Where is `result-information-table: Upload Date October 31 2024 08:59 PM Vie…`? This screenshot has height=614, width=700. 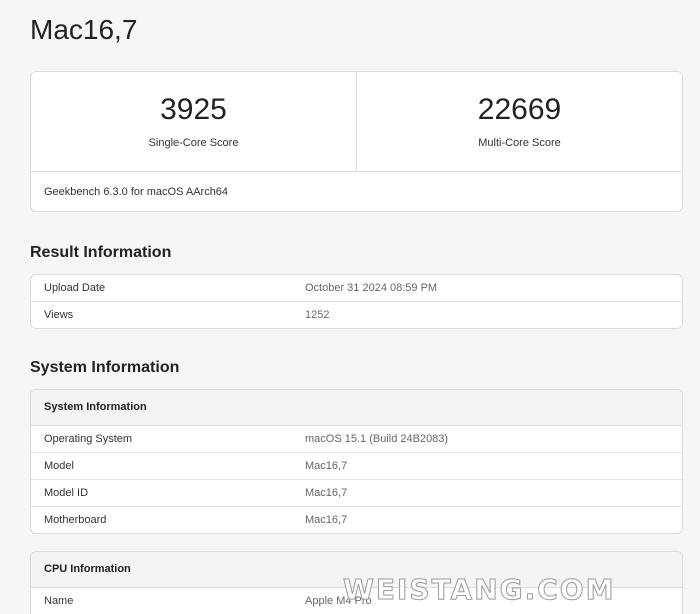
result-information-table: Upload Date October 31 2024 08:59 PM Vie… is located at coordinates (356, 301).